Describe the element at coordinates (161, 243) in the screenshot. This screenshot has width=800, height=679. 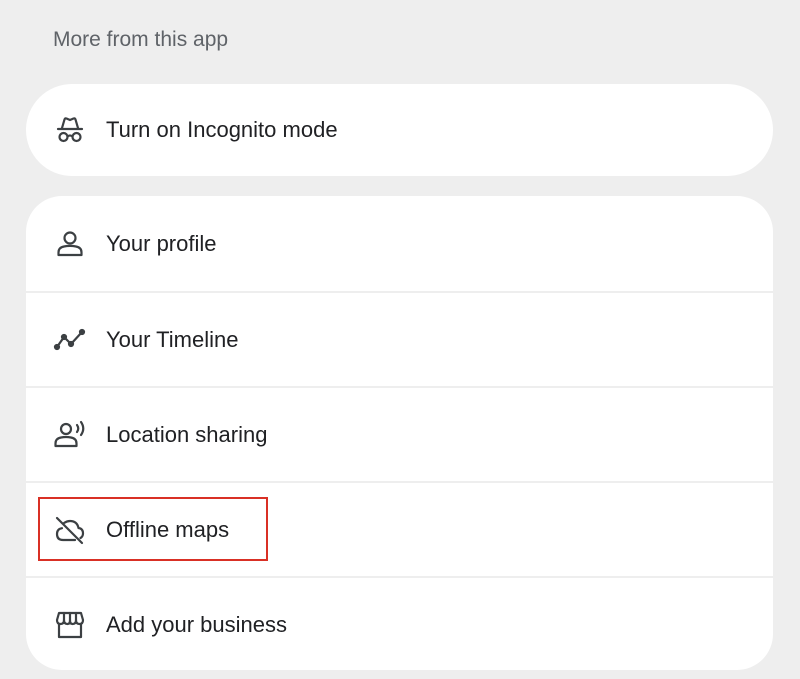
I see `menu-item-label: Your profile` at that location.